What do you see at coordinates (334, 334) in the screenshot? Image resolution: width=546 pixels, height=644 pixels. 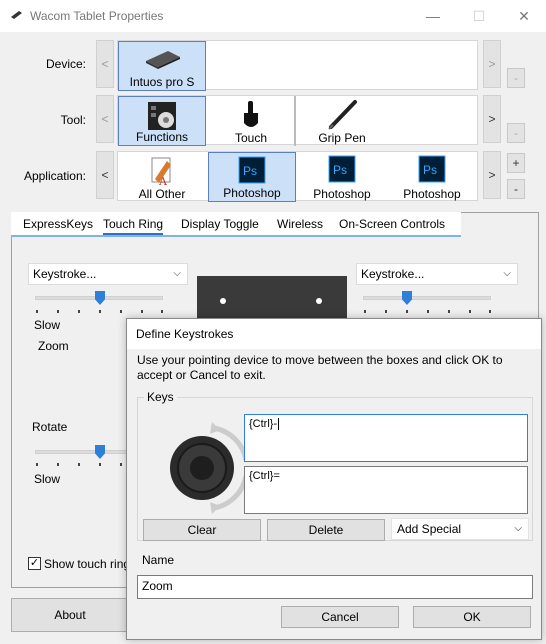 I see `dialog-title: Define Keystrokes` at bounding box center [334, 334].